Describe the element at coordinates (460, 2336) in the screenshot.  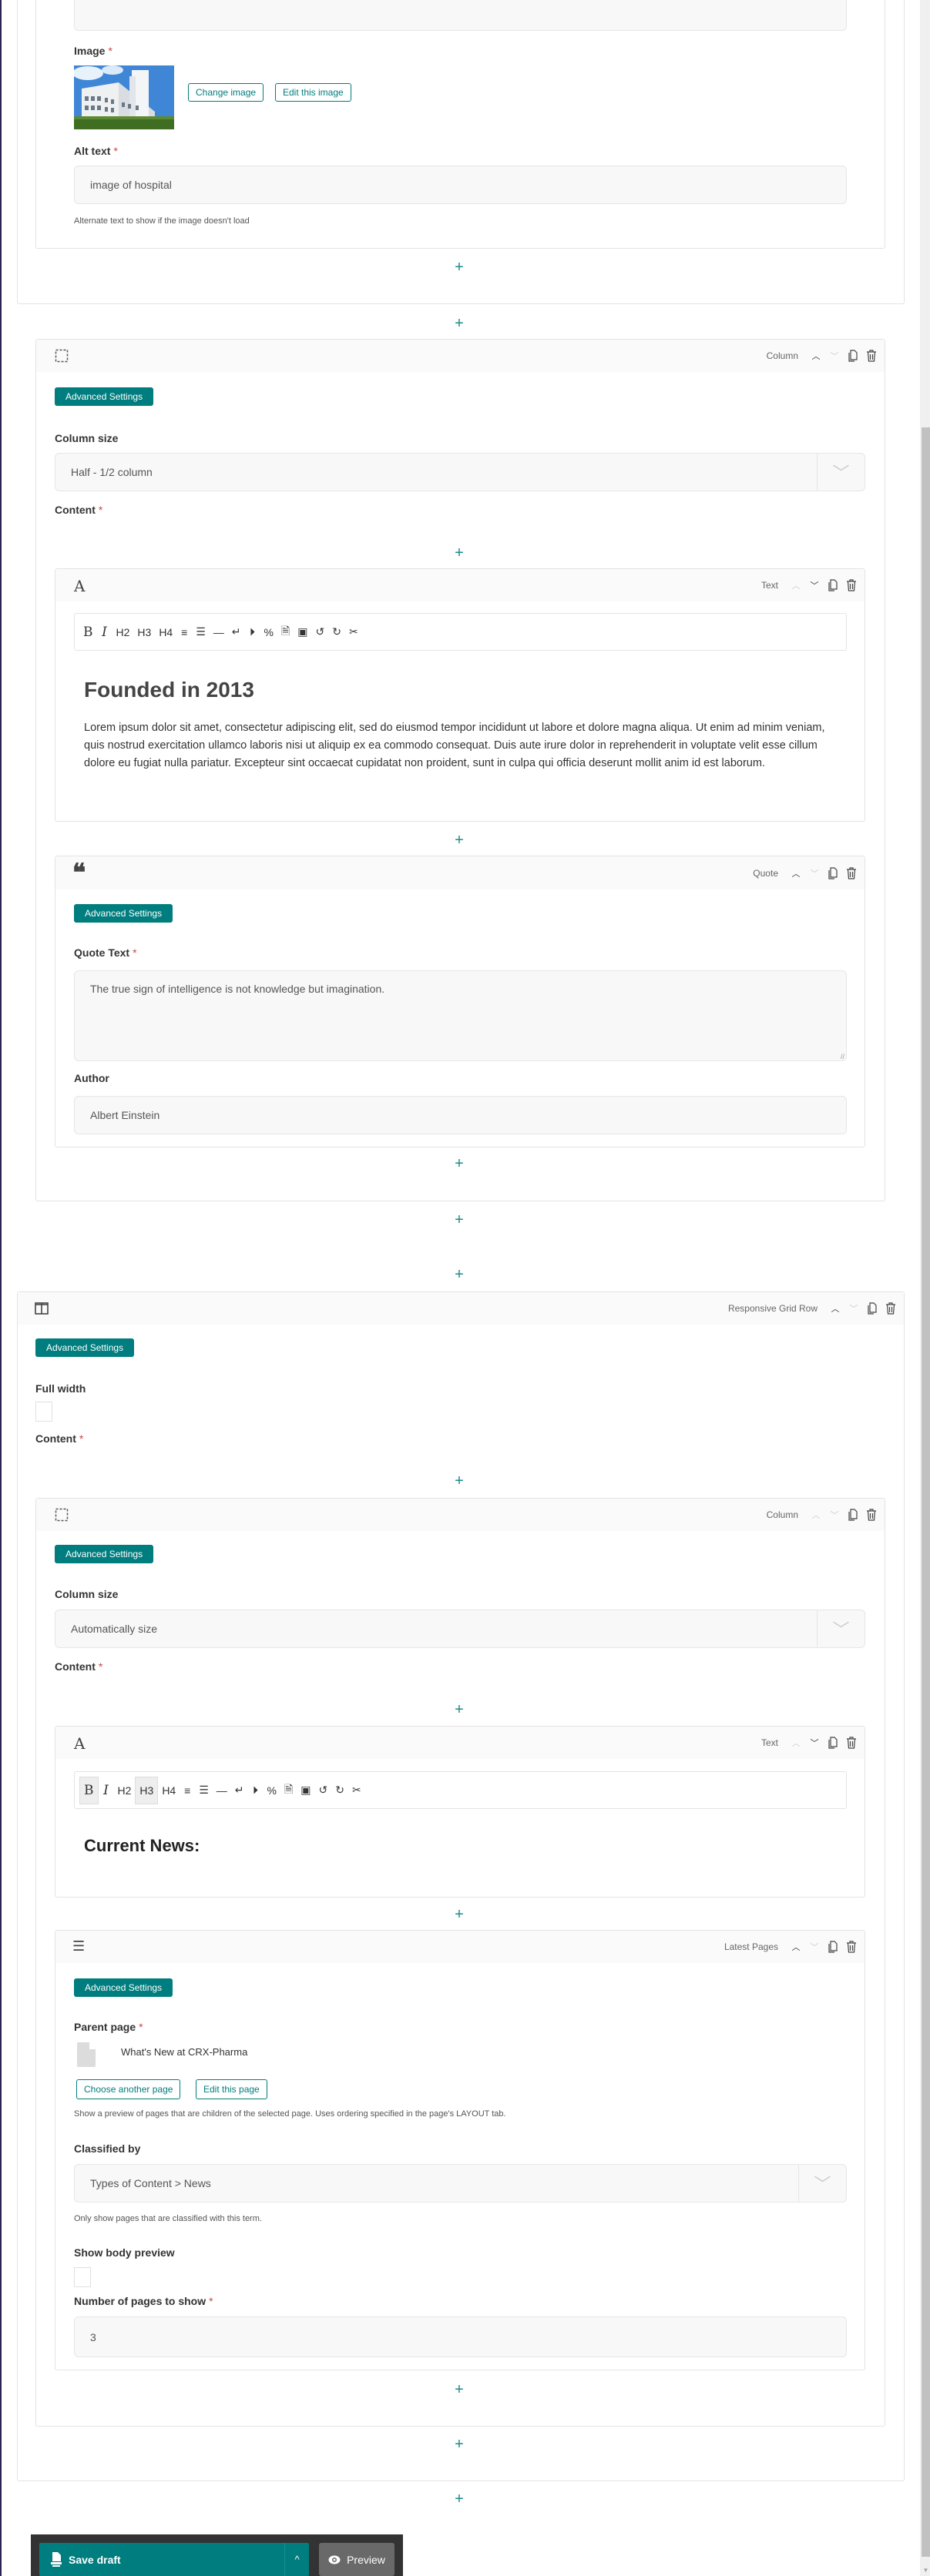
I see `number-of-pages-input: 3` at that location.